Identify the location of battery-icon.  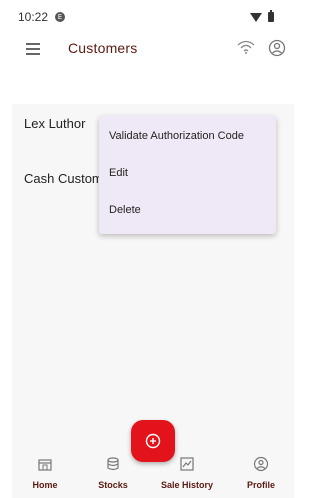
(271, 16).